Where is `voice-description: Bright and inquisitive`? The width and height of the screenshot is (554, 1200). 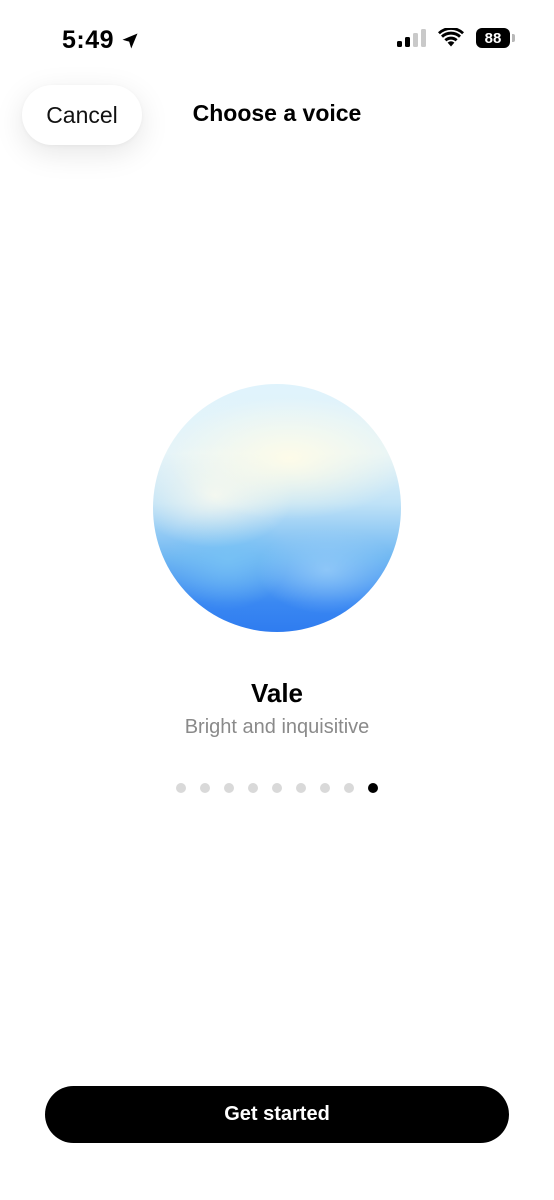 voice-description: Bright and inquisitive is located at coordinates (277, 727).